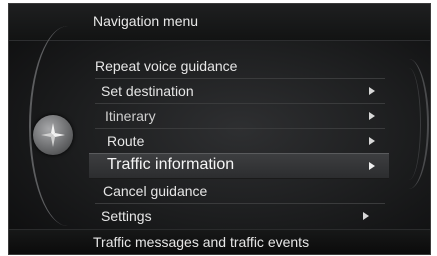  I want to click on menu-item-settings: Settings, so click(240, 216).